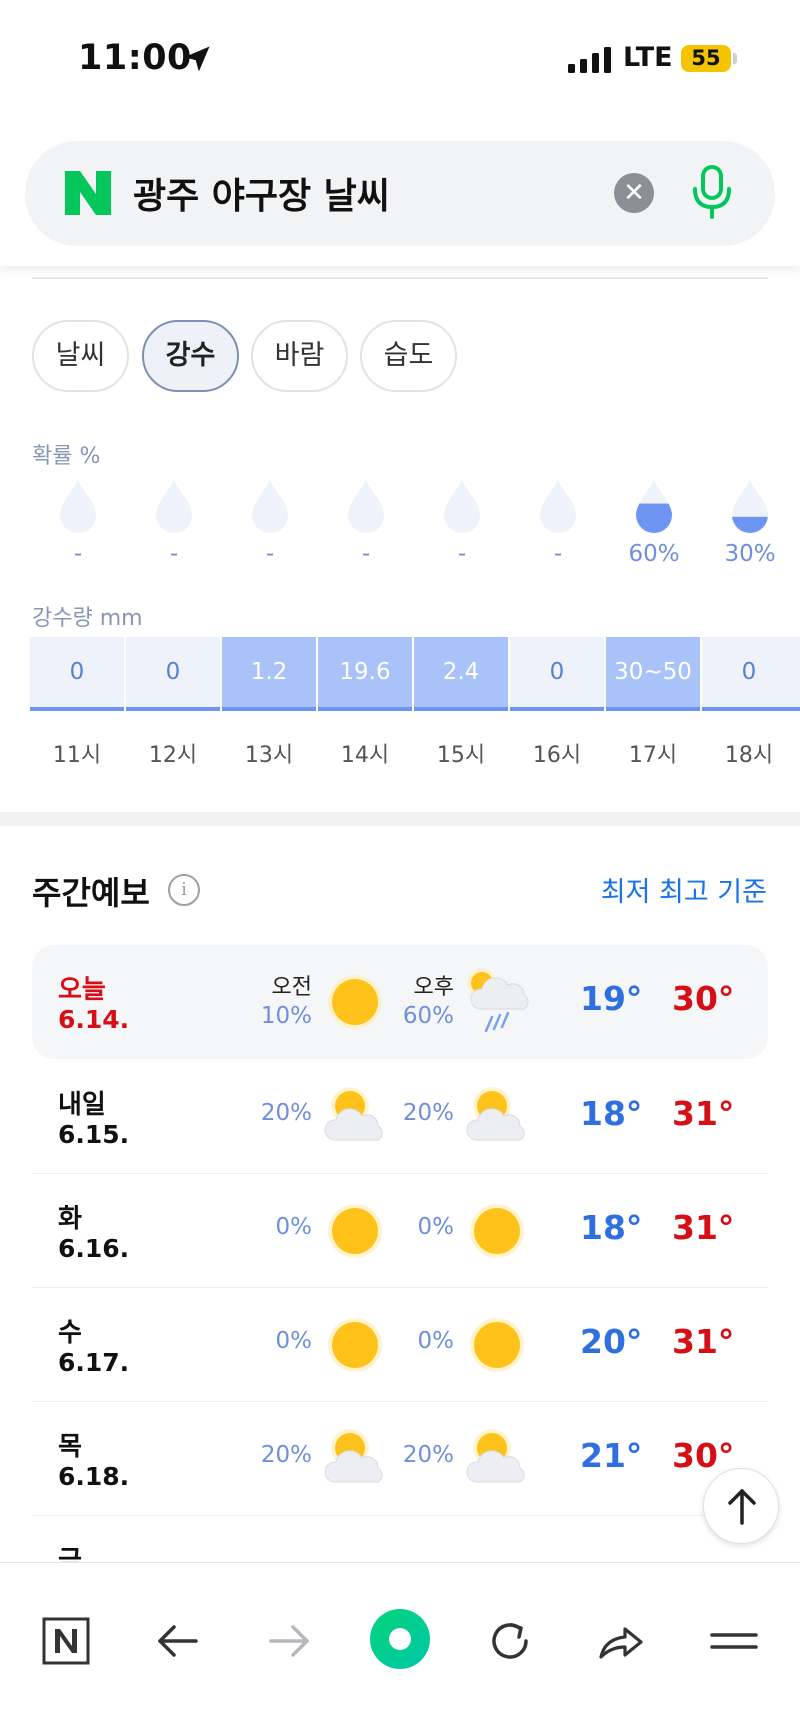  What do you see at coordinates (91, 893) in the screenshot?
I see `weekly-forecast-title: 주간예보` at bounding box center [91, 893].